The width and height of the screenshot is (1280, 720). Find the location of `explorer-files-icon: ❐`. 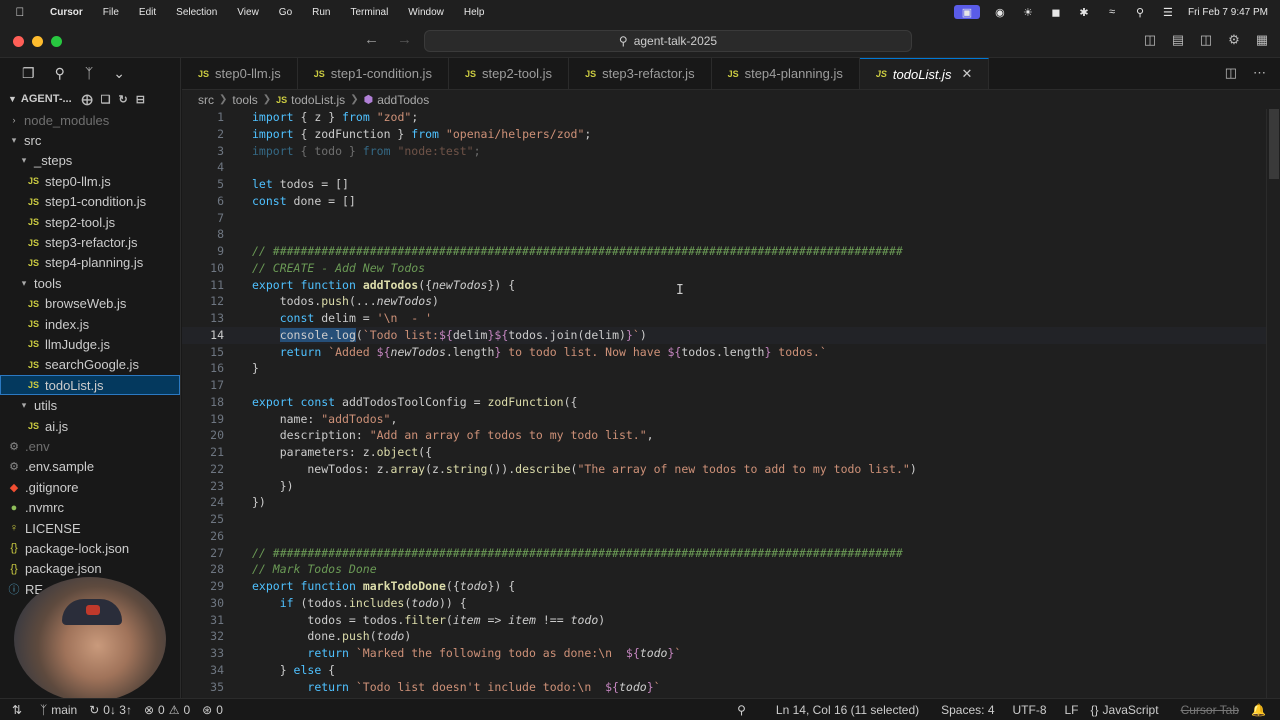

explorer-files-icon: ❐ is located at coordinates (28, 73).